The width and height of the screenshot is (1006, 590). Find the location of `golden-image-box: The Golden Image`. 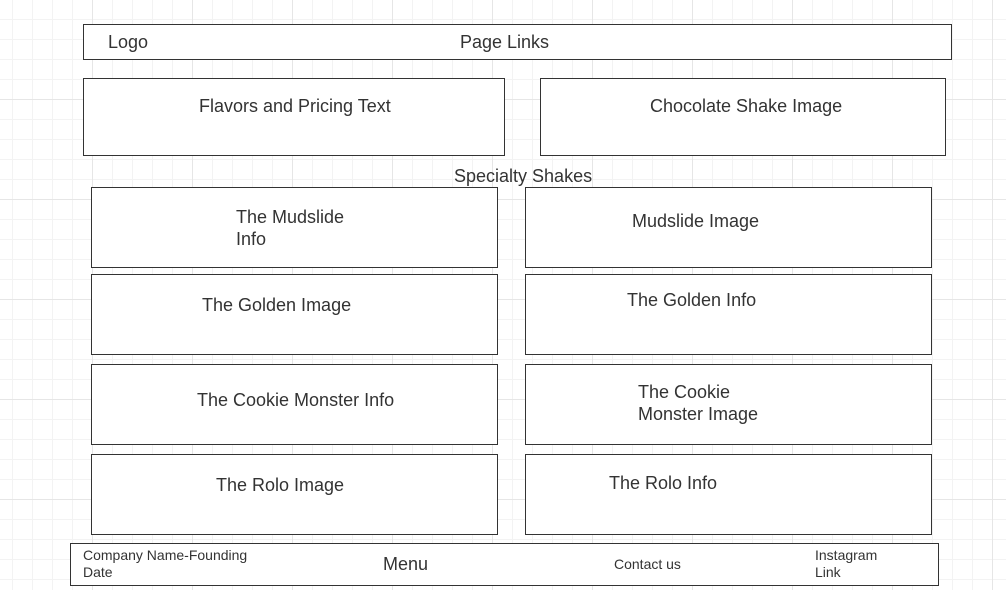

golden-image-box: The Golden Image is located at coordinates (294, 314).